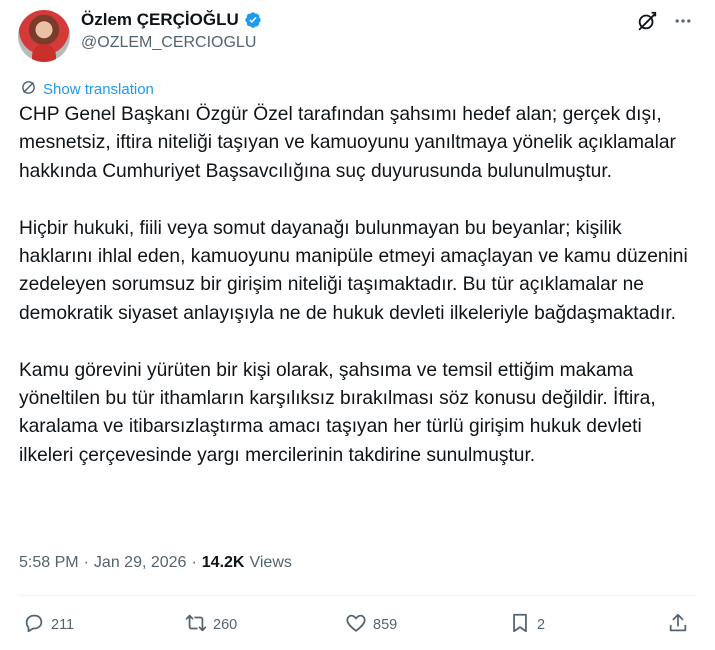 The image size is (715, 650). I want to click on reply-icon, so click(34, 625).